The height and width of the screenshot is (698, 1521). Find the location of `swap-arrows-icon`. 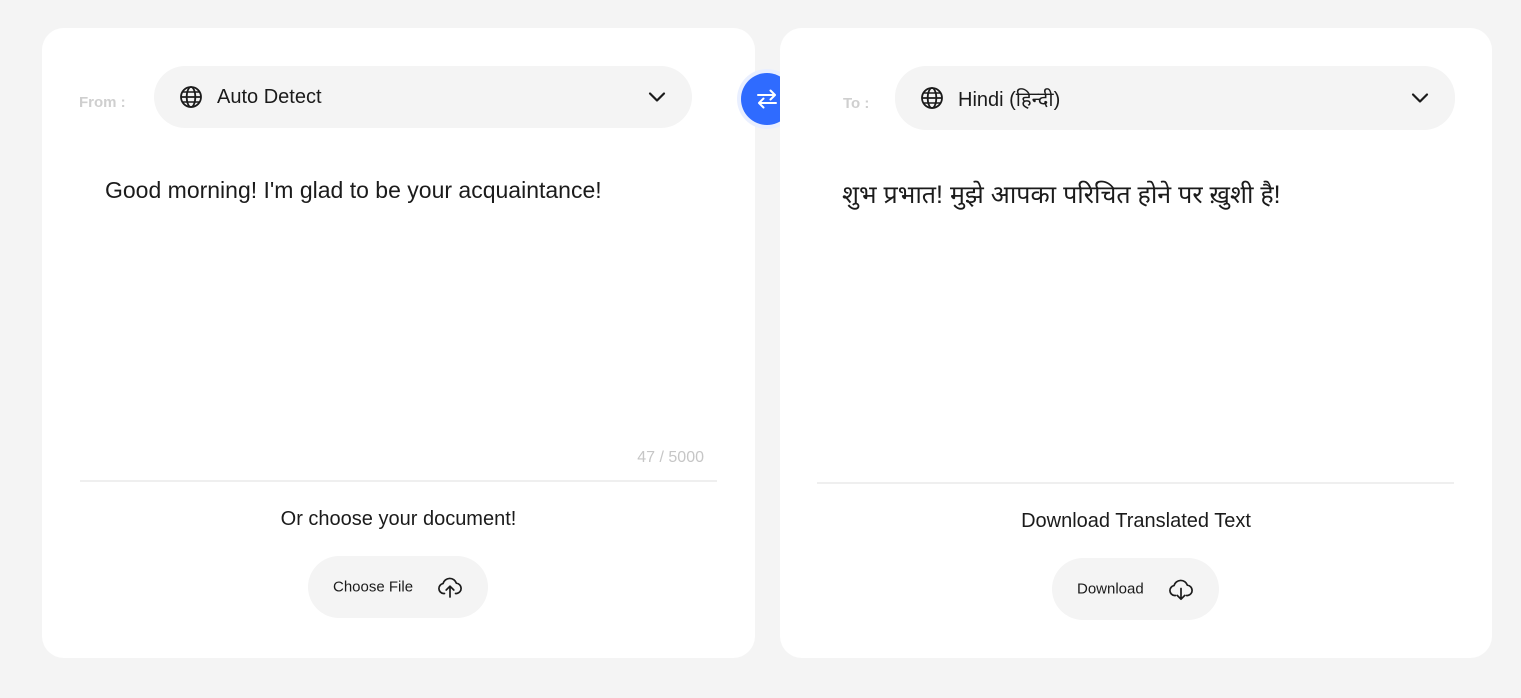

swap-arrows-icon is located at coordinates (767, 99).